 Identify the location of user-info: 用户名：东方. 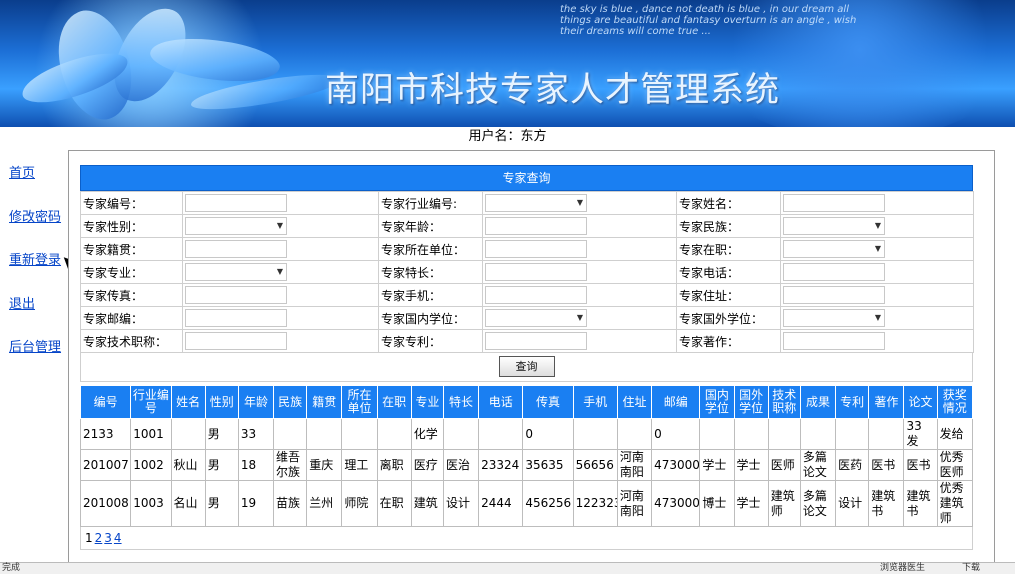
(507, 137).